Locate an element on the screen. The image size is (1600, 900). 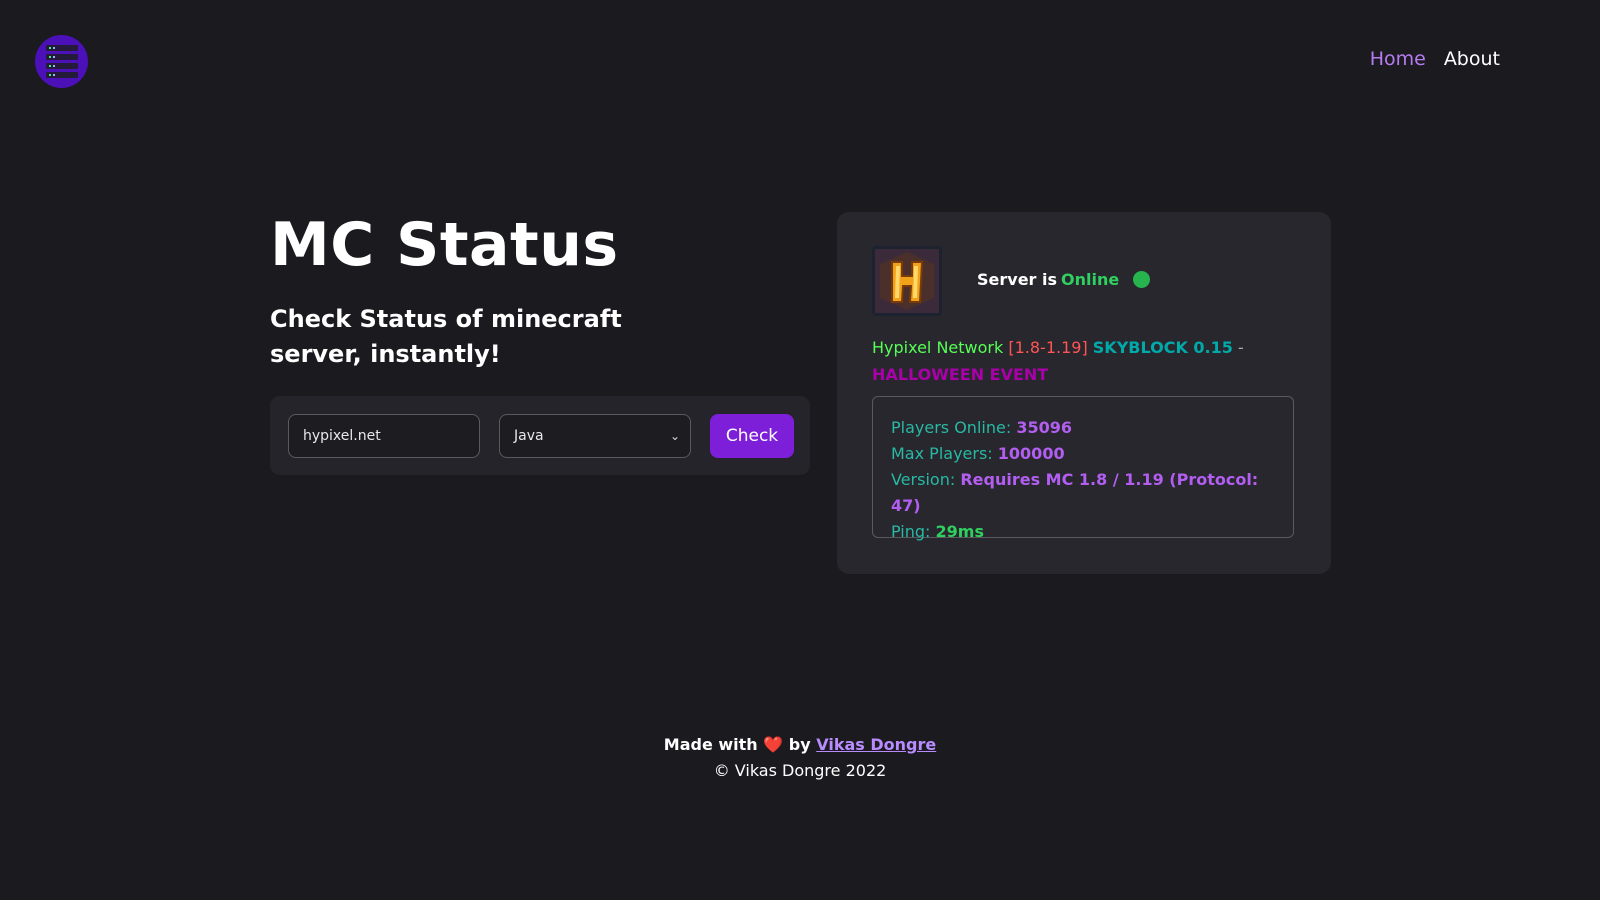
ping-label: Ping: is located at coordinates (911, 531).